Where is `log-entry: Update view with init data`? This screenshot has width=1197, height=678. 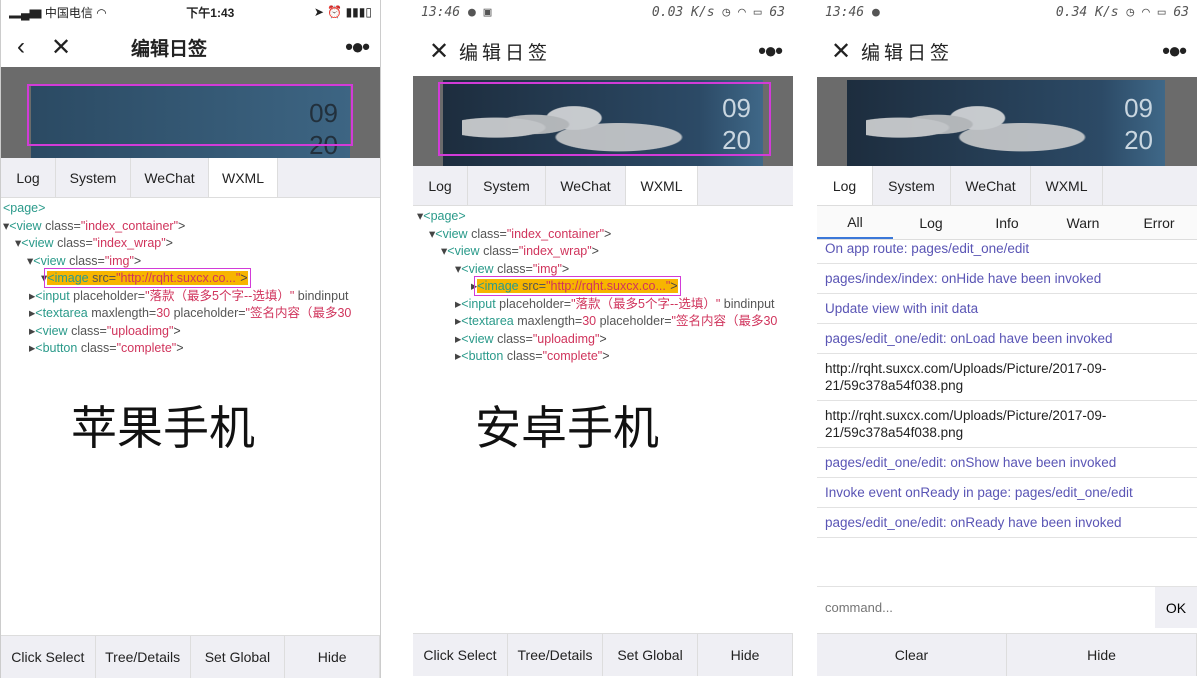
log-entry: Update view with init data is located at coordinates (1007, 309).